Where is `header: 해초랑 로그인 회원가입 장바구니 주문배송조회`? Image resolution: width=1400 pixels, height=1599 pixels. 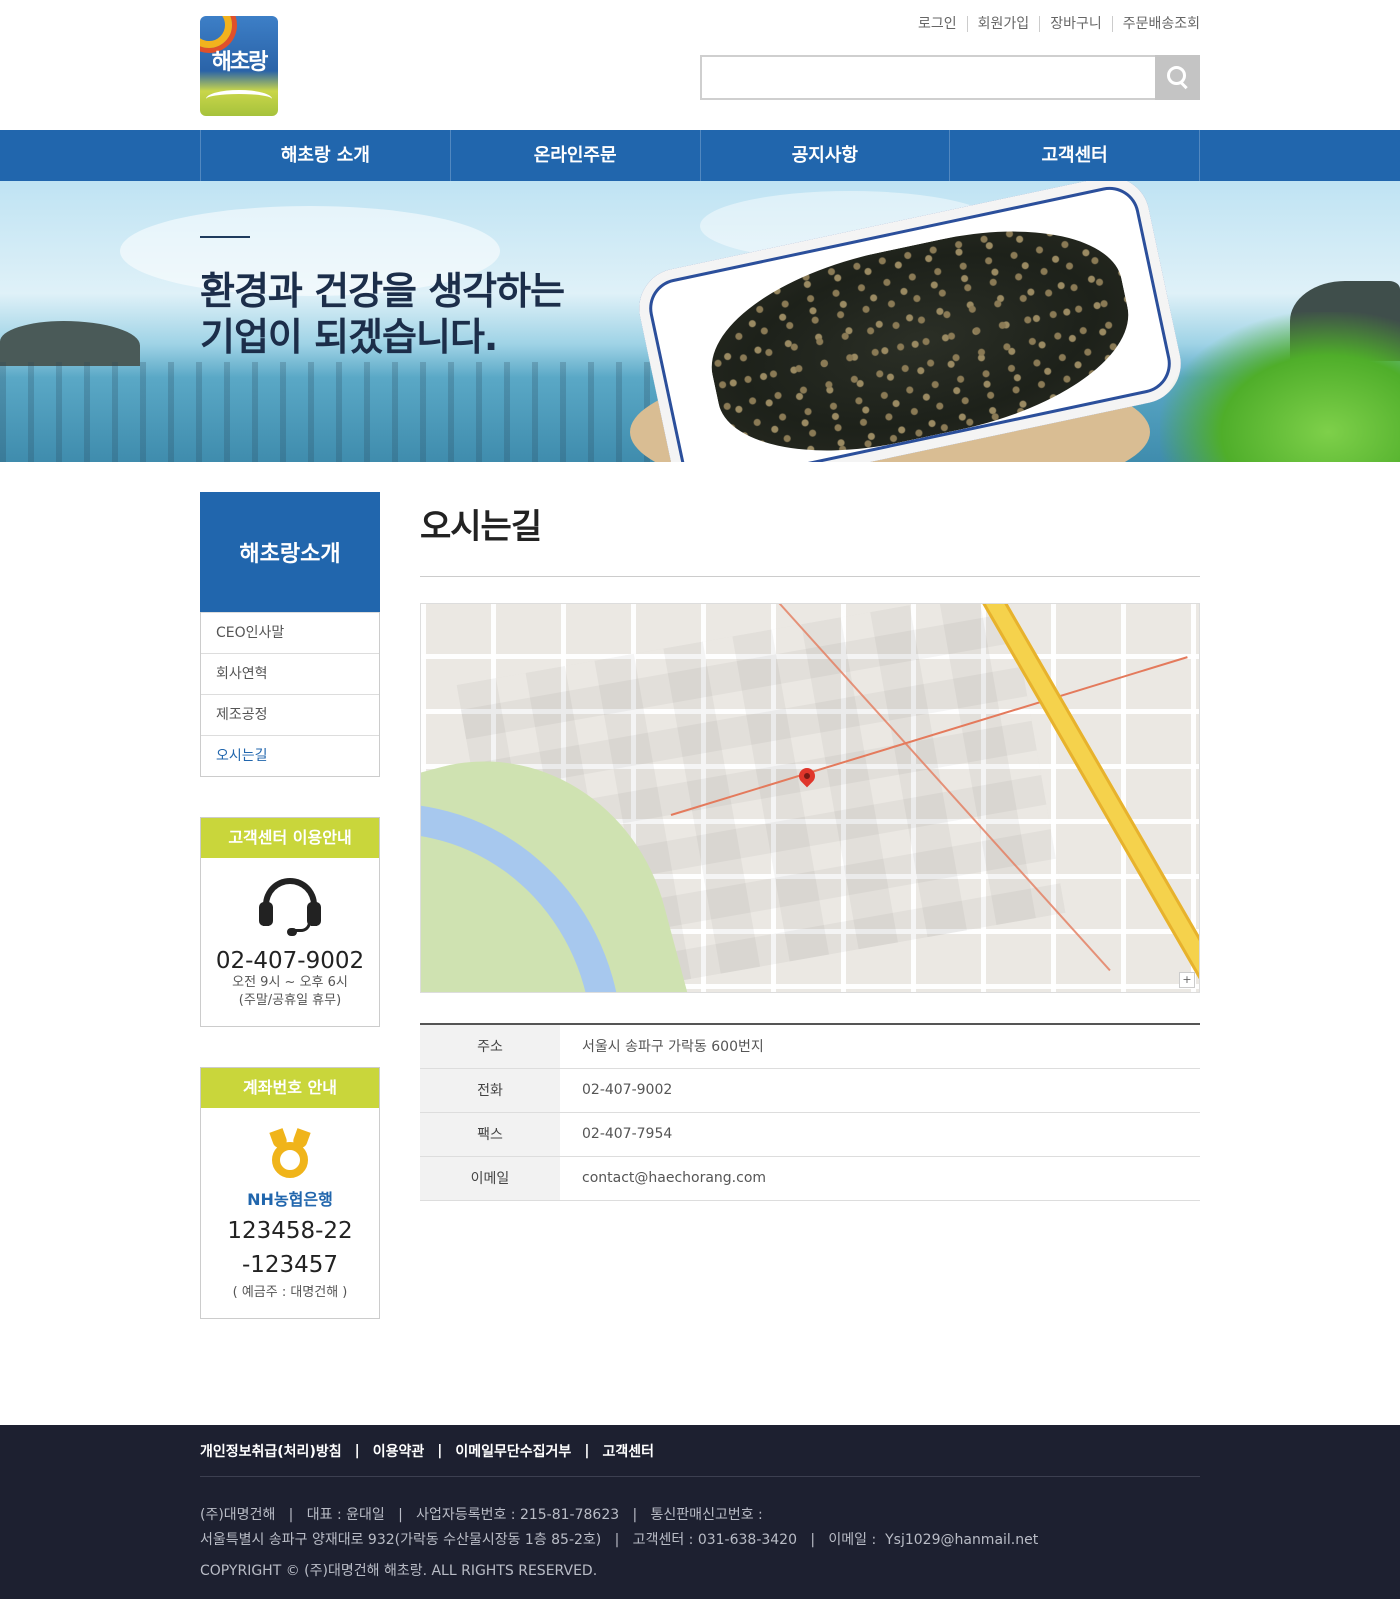
header: 해초랑 로그인 회원가입 장바구니 주문배송조회 is located at coordinates (700, 65).